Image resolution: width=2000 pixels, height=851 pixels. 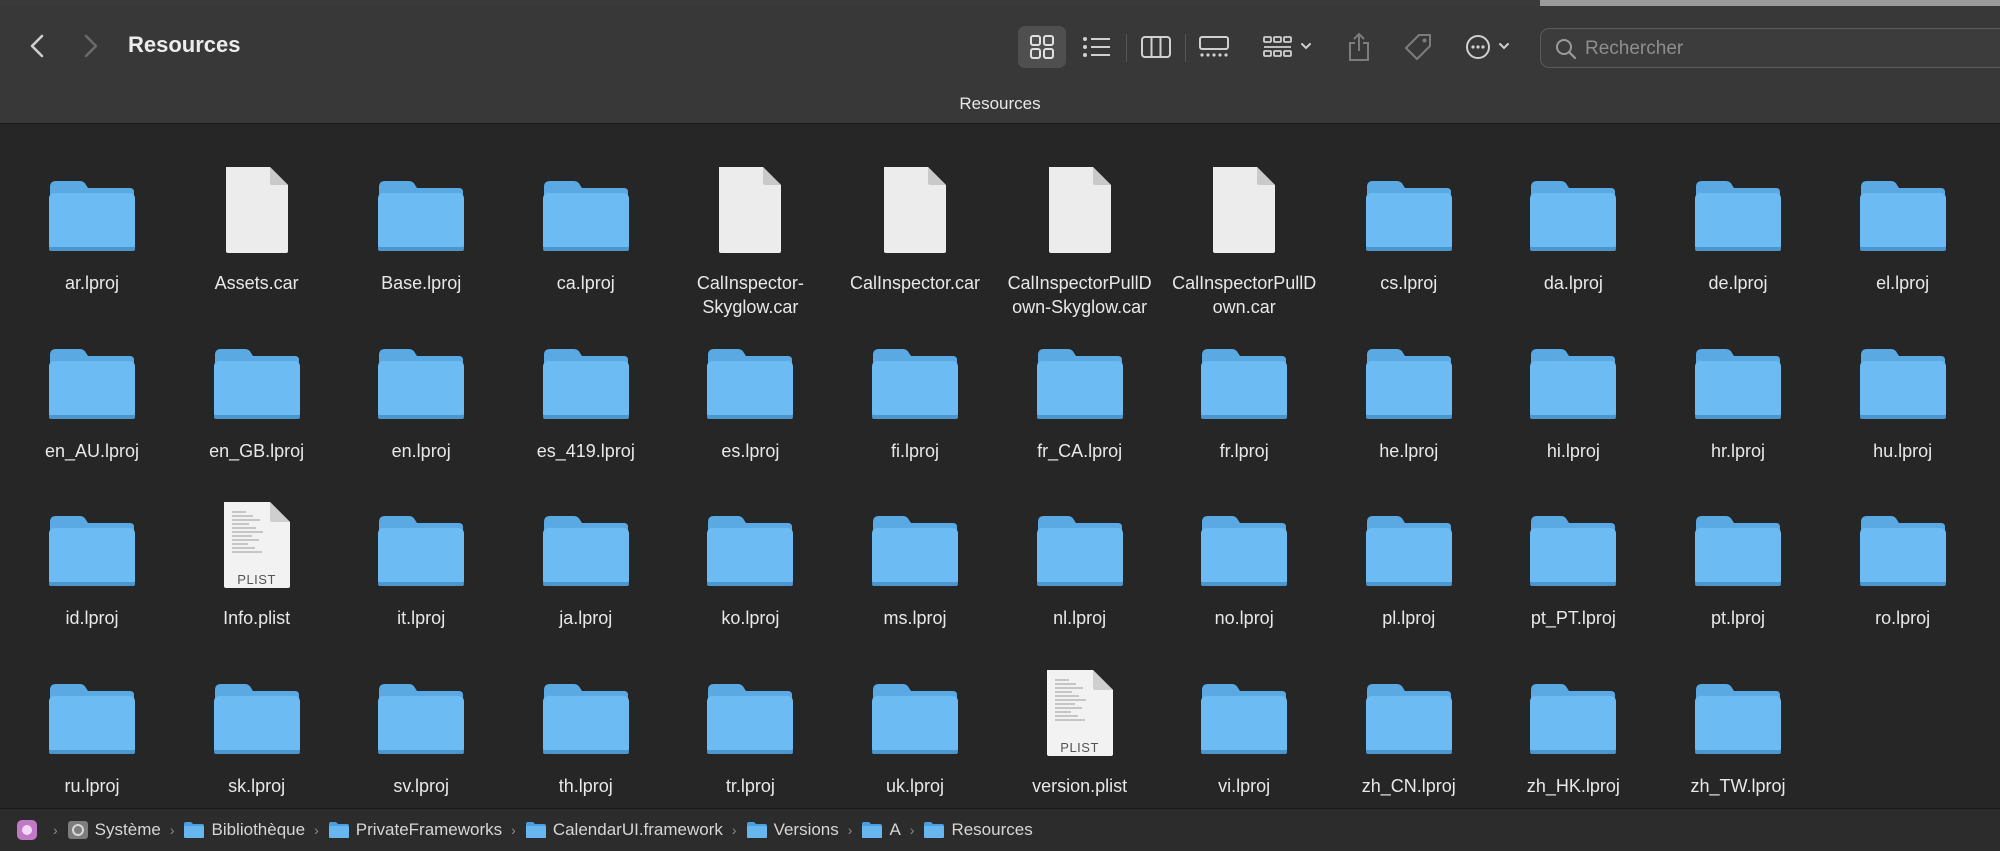 I want to click on path-crumb, so click(x=30, y=830).